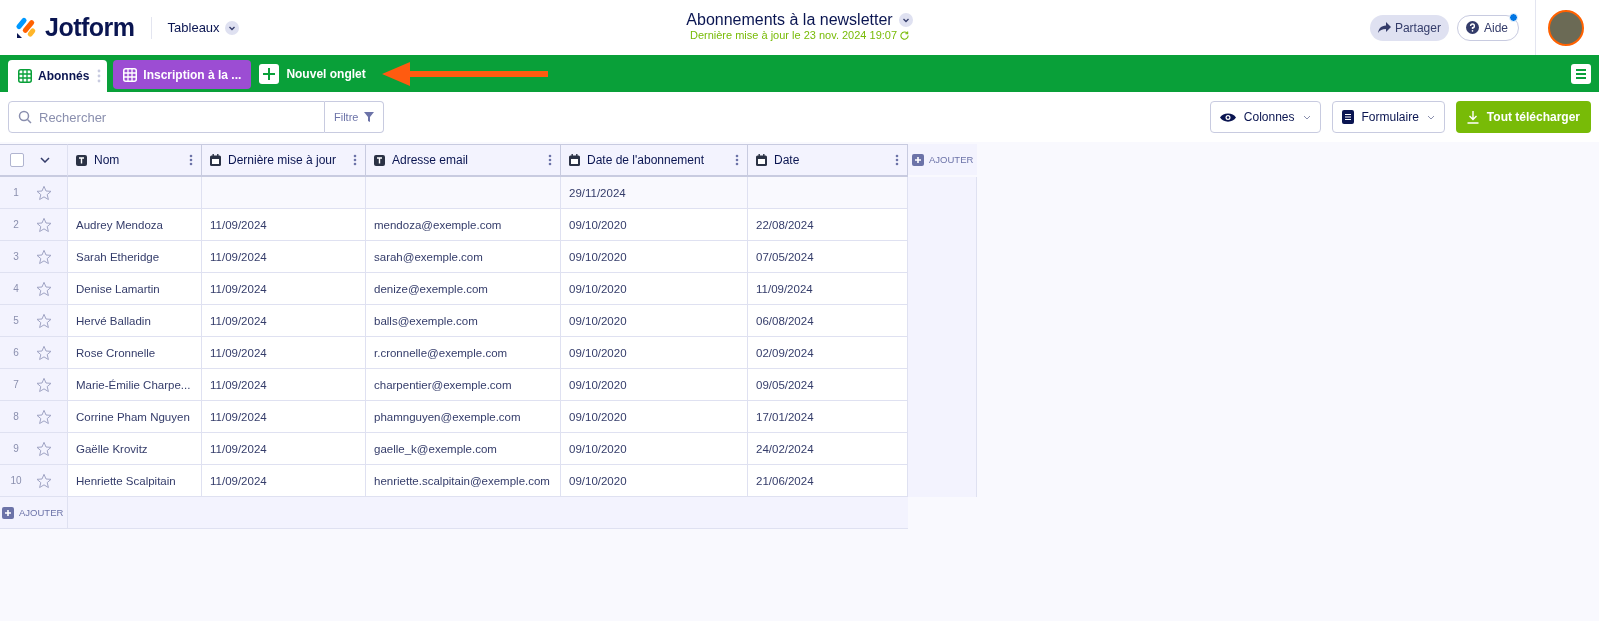  I want to click on select-all-checkbox, so click(17, 160).